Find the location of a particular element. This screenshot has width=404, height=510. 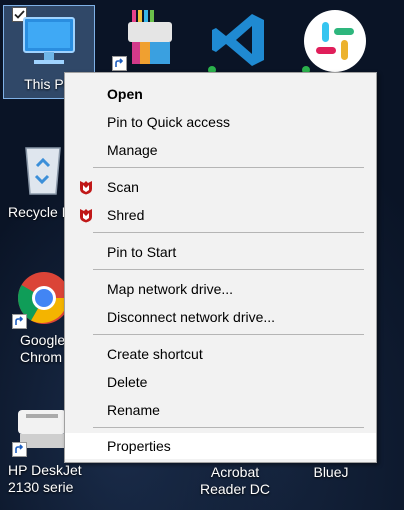

menu-item-scan-label: Scan is located at coordinates (123, 187).